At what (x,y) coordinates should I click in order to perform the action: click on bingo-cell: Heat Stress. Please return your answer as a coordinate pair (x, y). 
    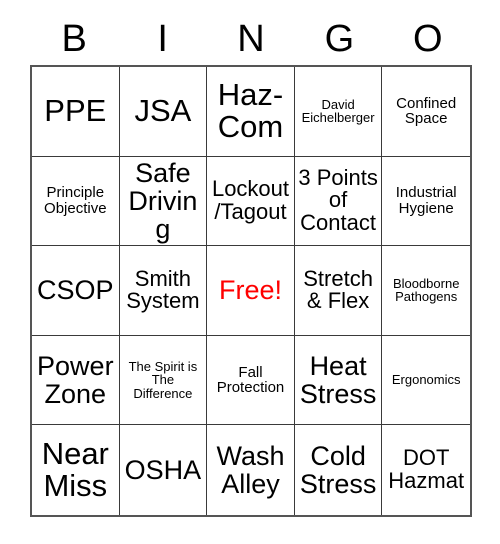
    Looking at the image, I should click on (338, 380).